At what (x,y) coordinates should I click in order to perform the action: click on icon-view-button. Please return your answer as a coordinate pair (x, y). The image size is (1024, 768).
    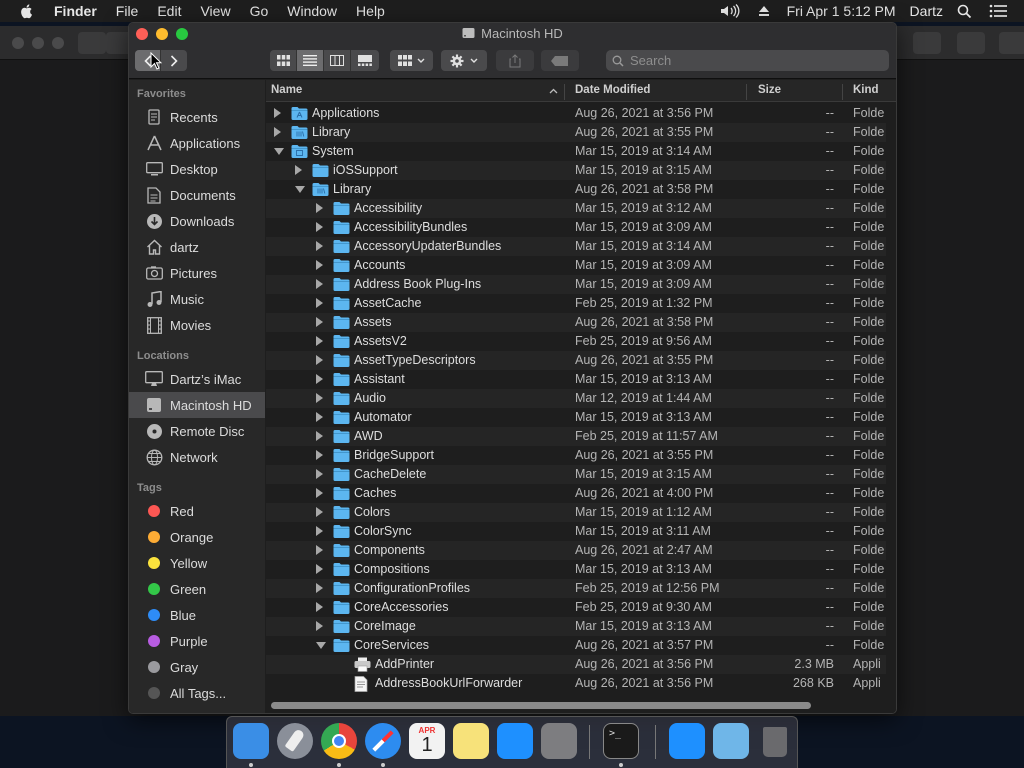
    Looking at the image, I should click on (283, 60).